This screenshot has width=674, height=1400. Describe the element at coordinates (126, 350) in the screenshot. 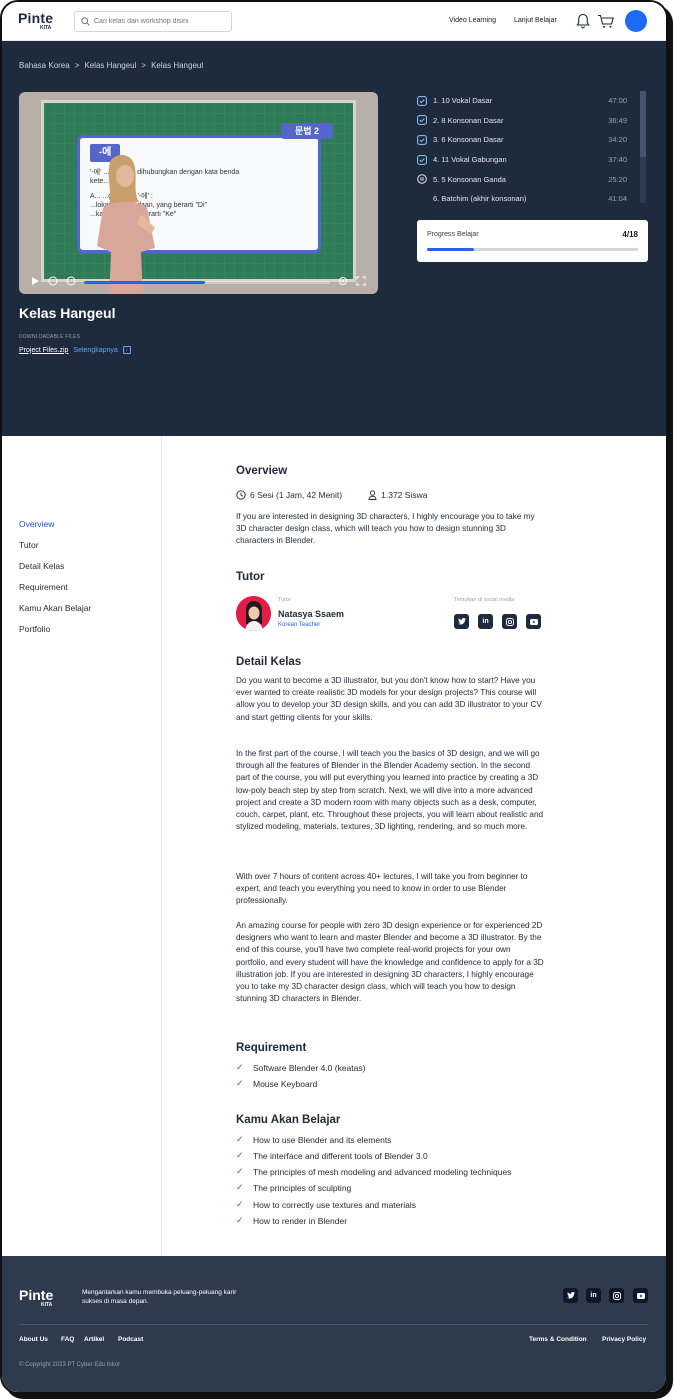

I see `download-icon: ↓` at that location.